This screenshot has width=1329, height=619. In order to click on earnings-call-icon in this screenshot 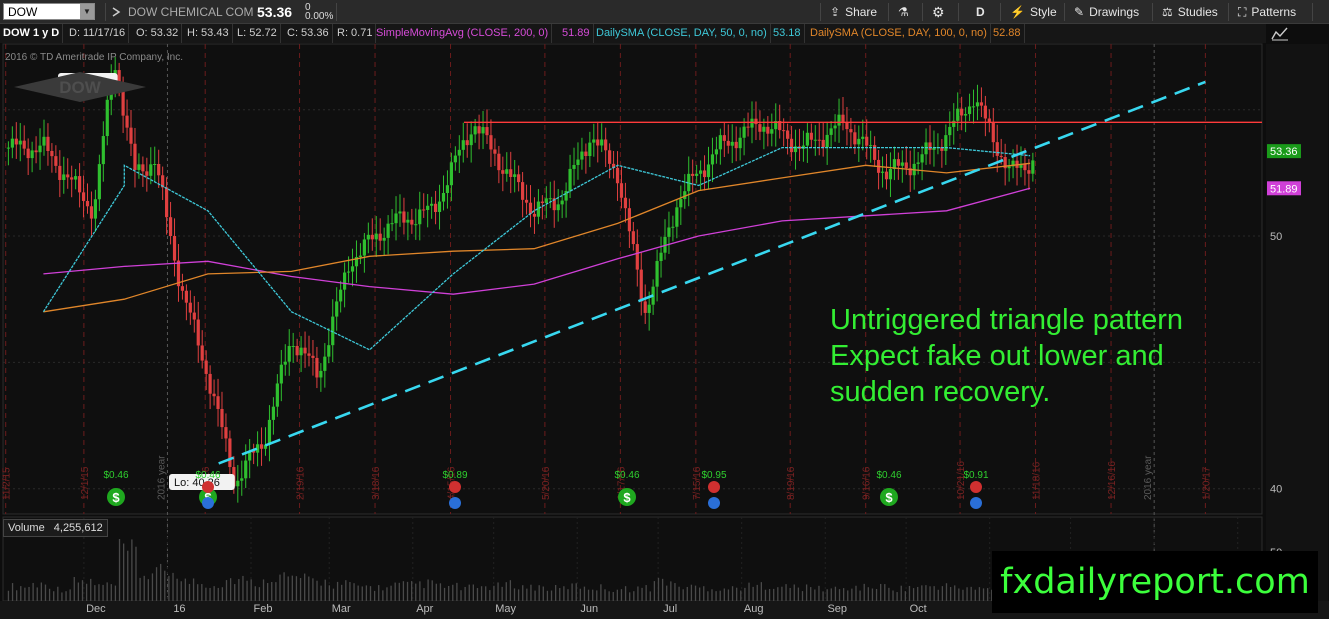, I will do `click(976, 487)`.